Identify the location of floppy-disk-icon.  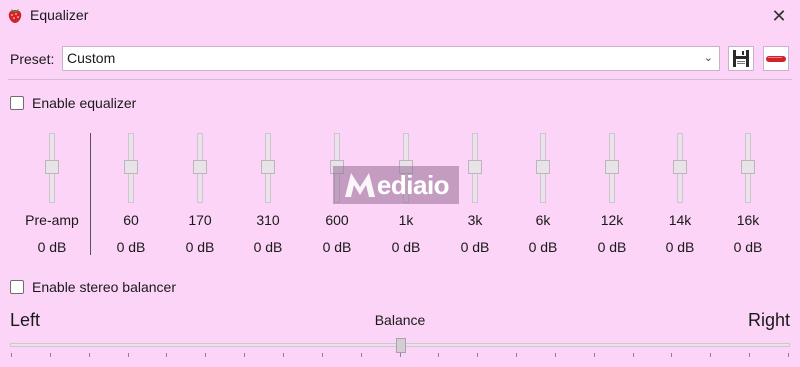
(741, 58).